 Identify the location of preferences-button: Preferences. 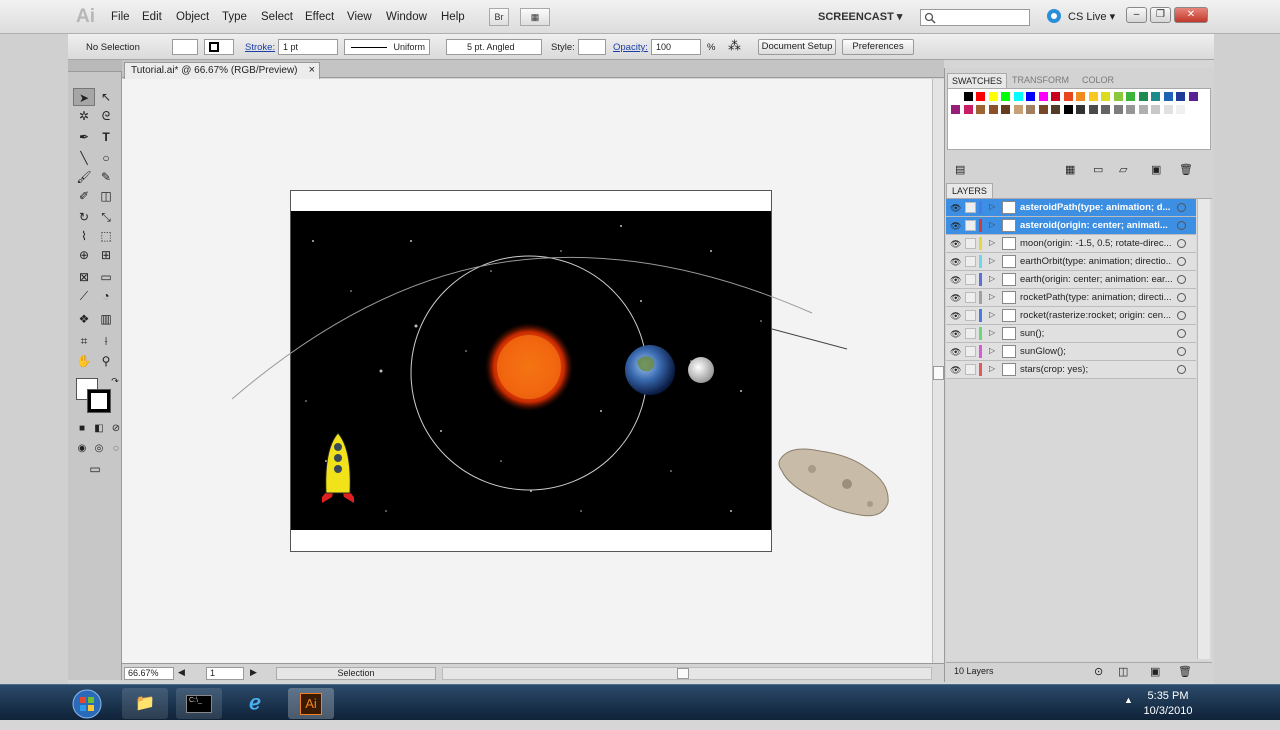
(878, 47).